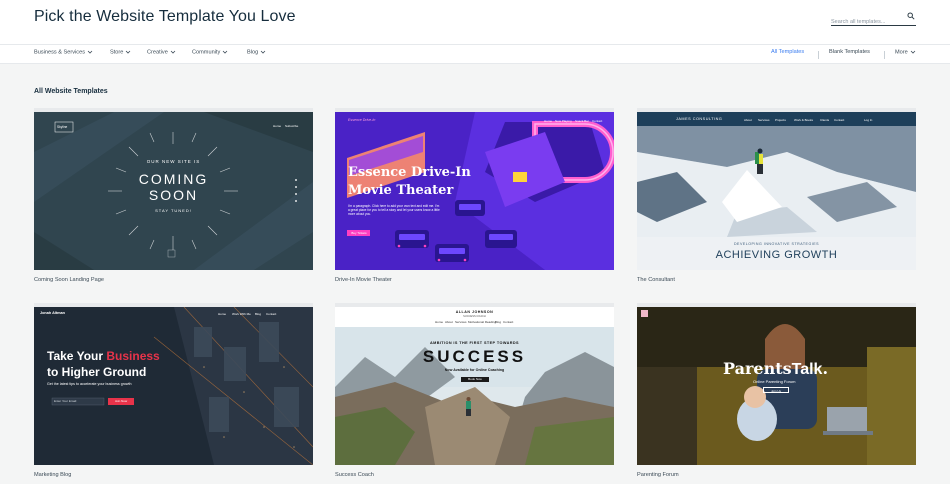 This screenshot has width=950, height=484. Describe the element at coordinates (354, 475) in the screenshot. I see `template-name: Success Coach` at that location.